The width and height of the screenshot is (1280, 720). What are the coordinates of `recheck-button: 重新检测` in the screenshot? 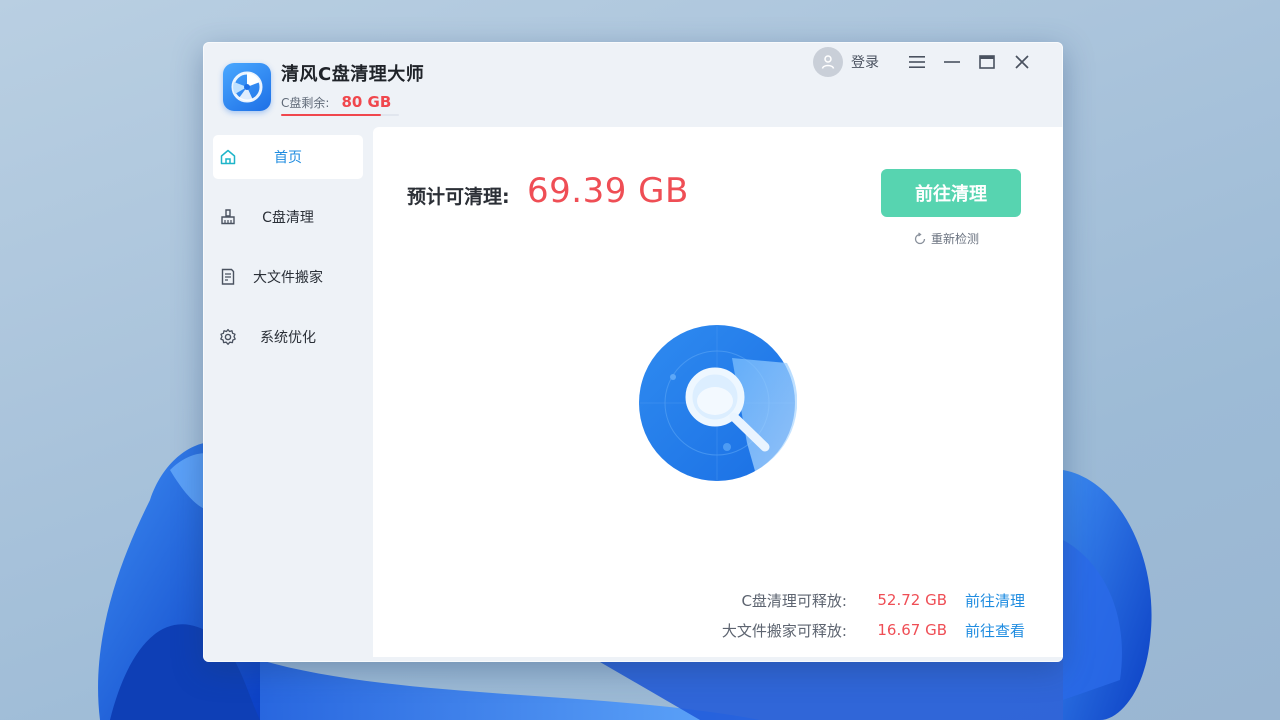 It's located at (946, 238).